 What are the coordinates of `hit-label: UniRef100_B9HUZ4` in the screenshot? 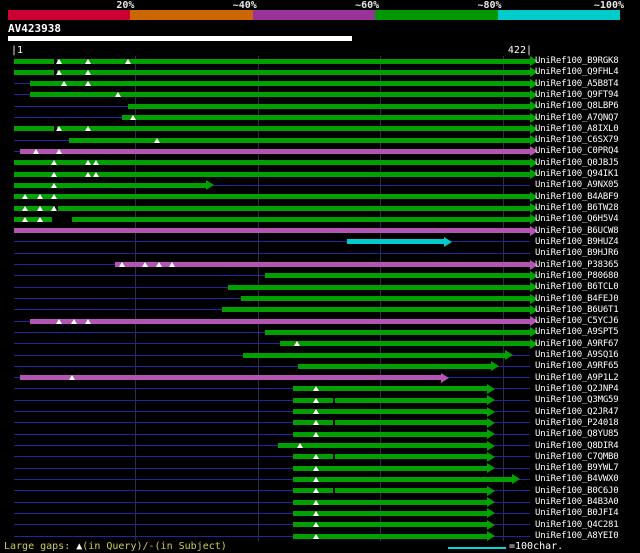 It's located at (577, 242).